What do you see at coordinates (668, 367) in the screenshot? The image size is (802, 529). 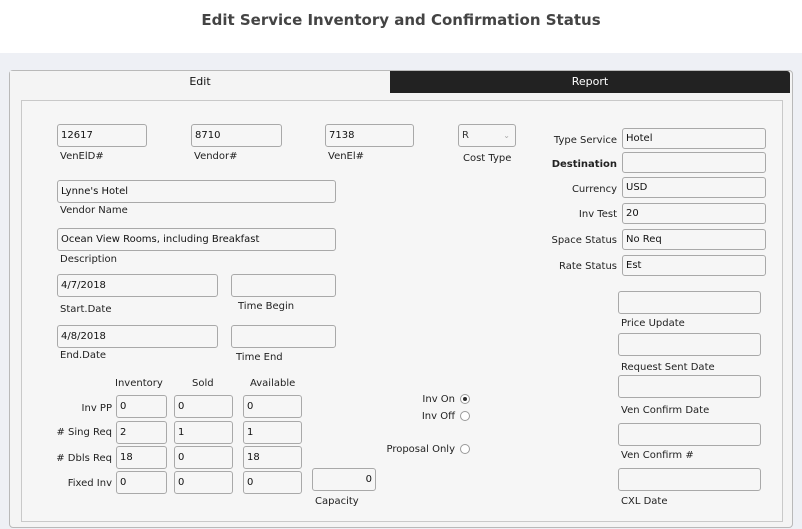 I see `request-sent-date-label: Request Sent Date` at bounding box center [668, 367].